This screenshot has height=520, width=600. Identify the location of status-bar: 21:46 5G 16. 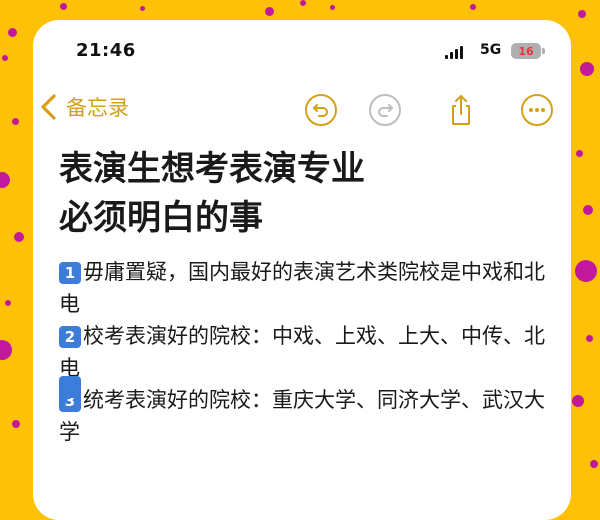
(302, 50).